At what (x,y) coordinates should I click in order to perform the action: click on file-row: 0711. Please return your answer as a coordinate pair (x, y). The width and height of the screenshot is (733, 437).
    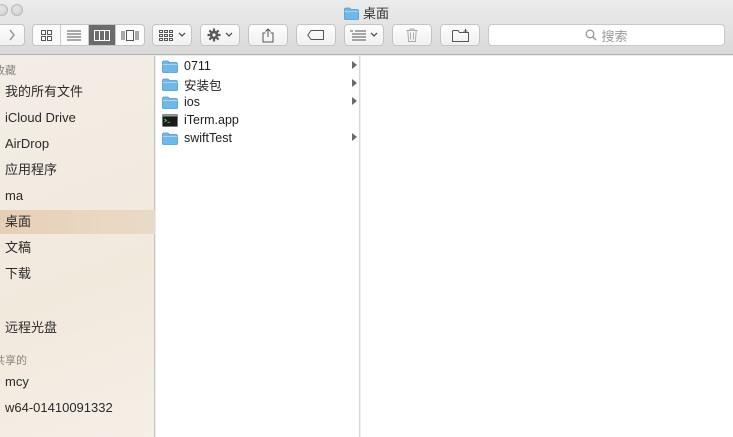
    Looking at the image, I should click on (258, 66).